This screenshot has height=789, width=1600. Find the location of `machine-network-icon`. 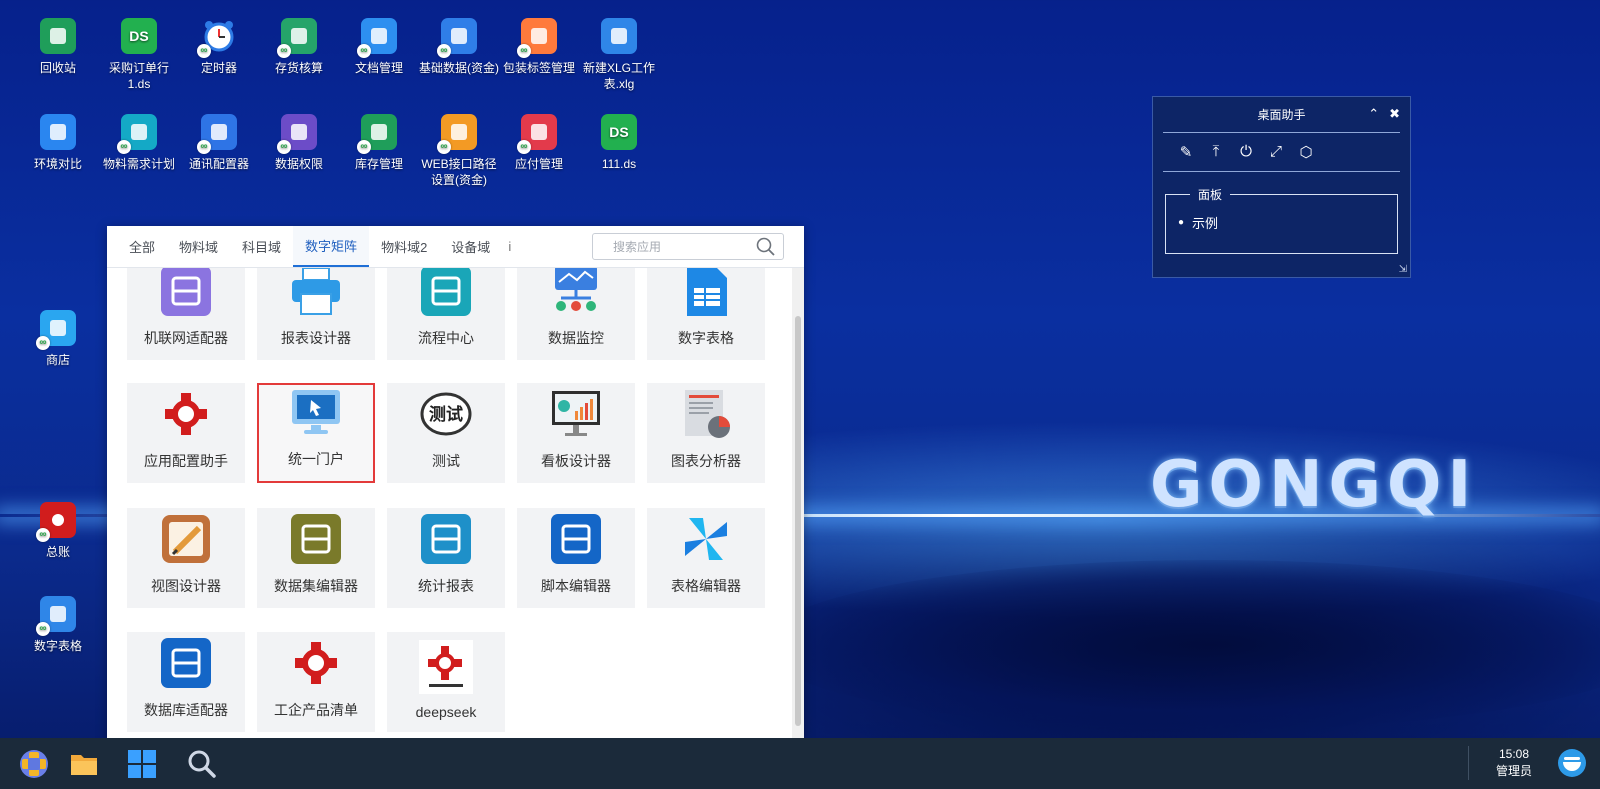

machine-network-icon is located at coordinates (186, 293).